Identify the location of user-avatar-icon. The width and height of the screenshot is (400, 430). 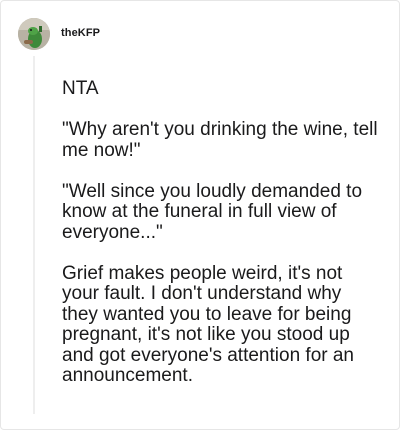
(34, 34).